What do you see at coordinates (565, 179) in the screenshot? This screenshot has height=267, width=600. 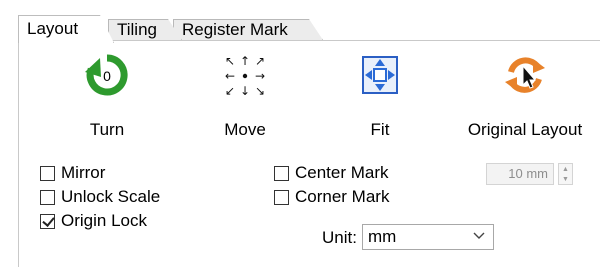 I see `spin-down-icon: ▼` at bounding box center [565, 179].